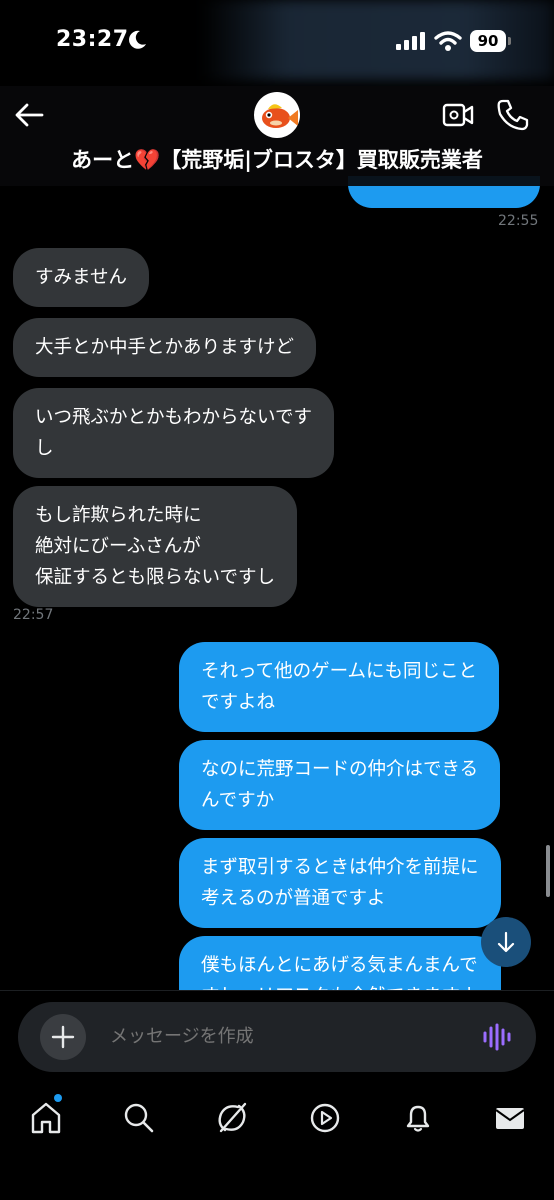 The height and width of the screenshot is (1200, 554). I want to click on grok-icon, so click(232, 1117).